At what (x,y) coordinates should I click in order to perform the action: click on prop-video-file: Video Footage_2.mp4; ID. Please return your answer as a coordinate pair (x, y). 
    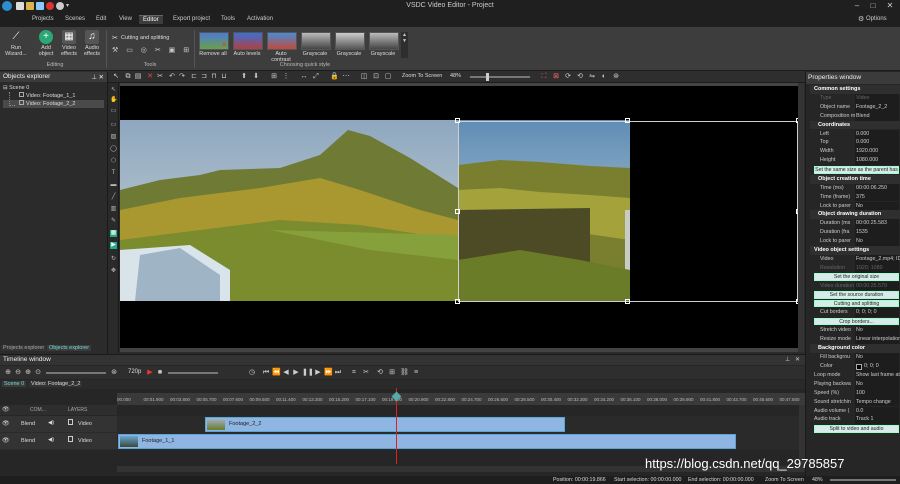
    Looking at the image, I should click on (855, 259).